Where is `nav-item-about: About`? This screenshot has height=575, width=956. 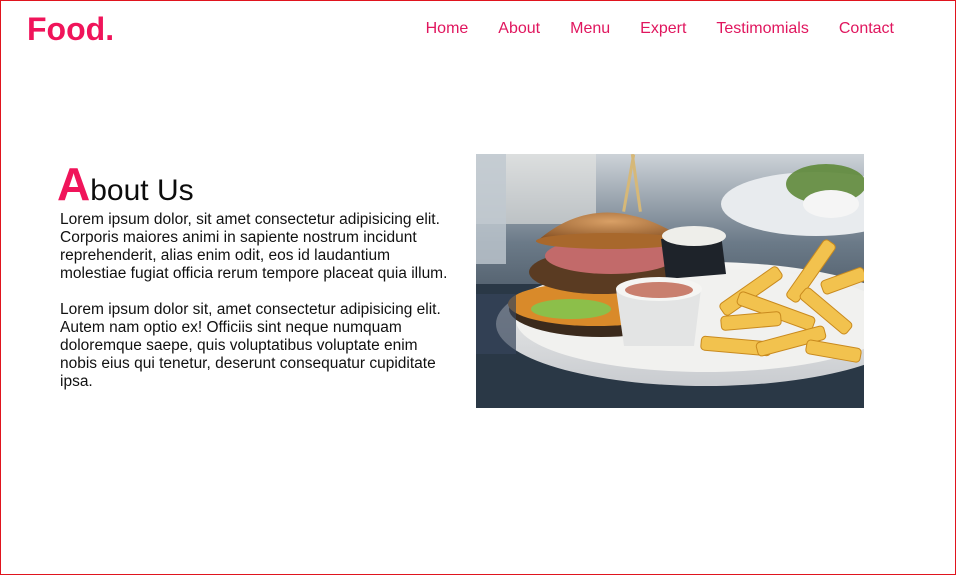 nav-item-about: About is located at coordinates (519, 29).